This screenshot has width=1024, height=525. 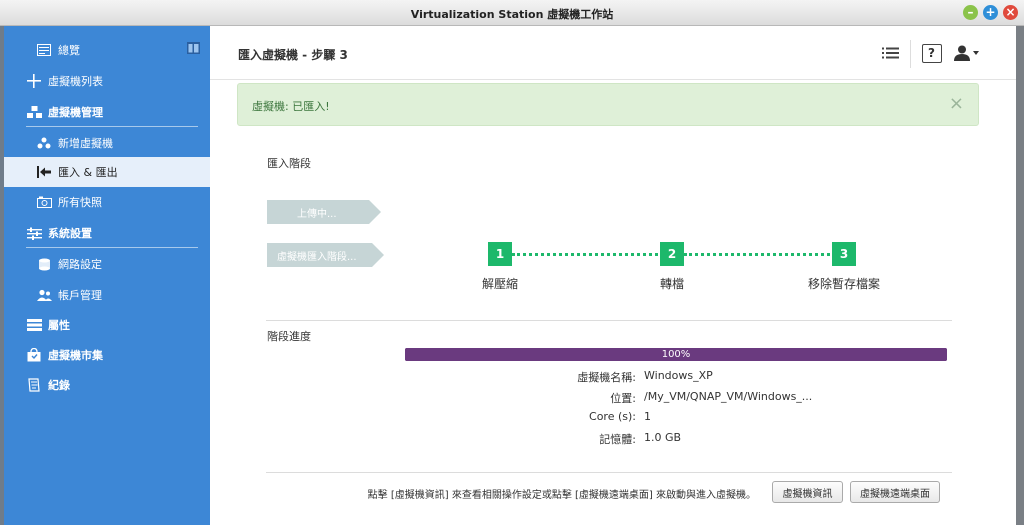 I want to click on sidebar-item-vm-list: 虛擬機列表, so click(x=107, y=81).